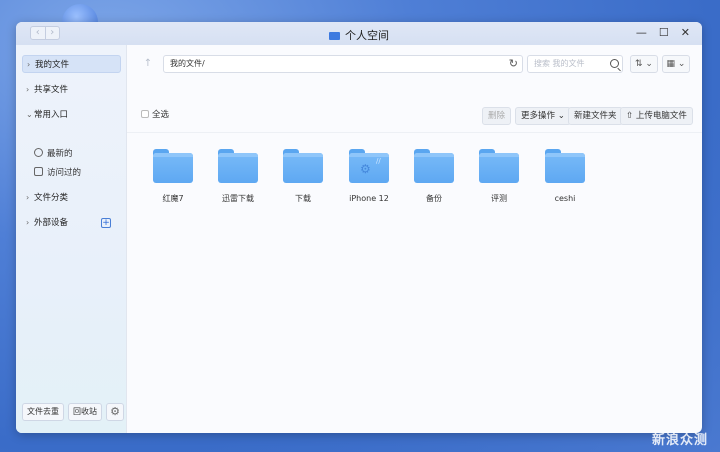  Describe the element at coordinates (513, 64) in the screenshot. I see `refresh-icon: ↻` at that location.